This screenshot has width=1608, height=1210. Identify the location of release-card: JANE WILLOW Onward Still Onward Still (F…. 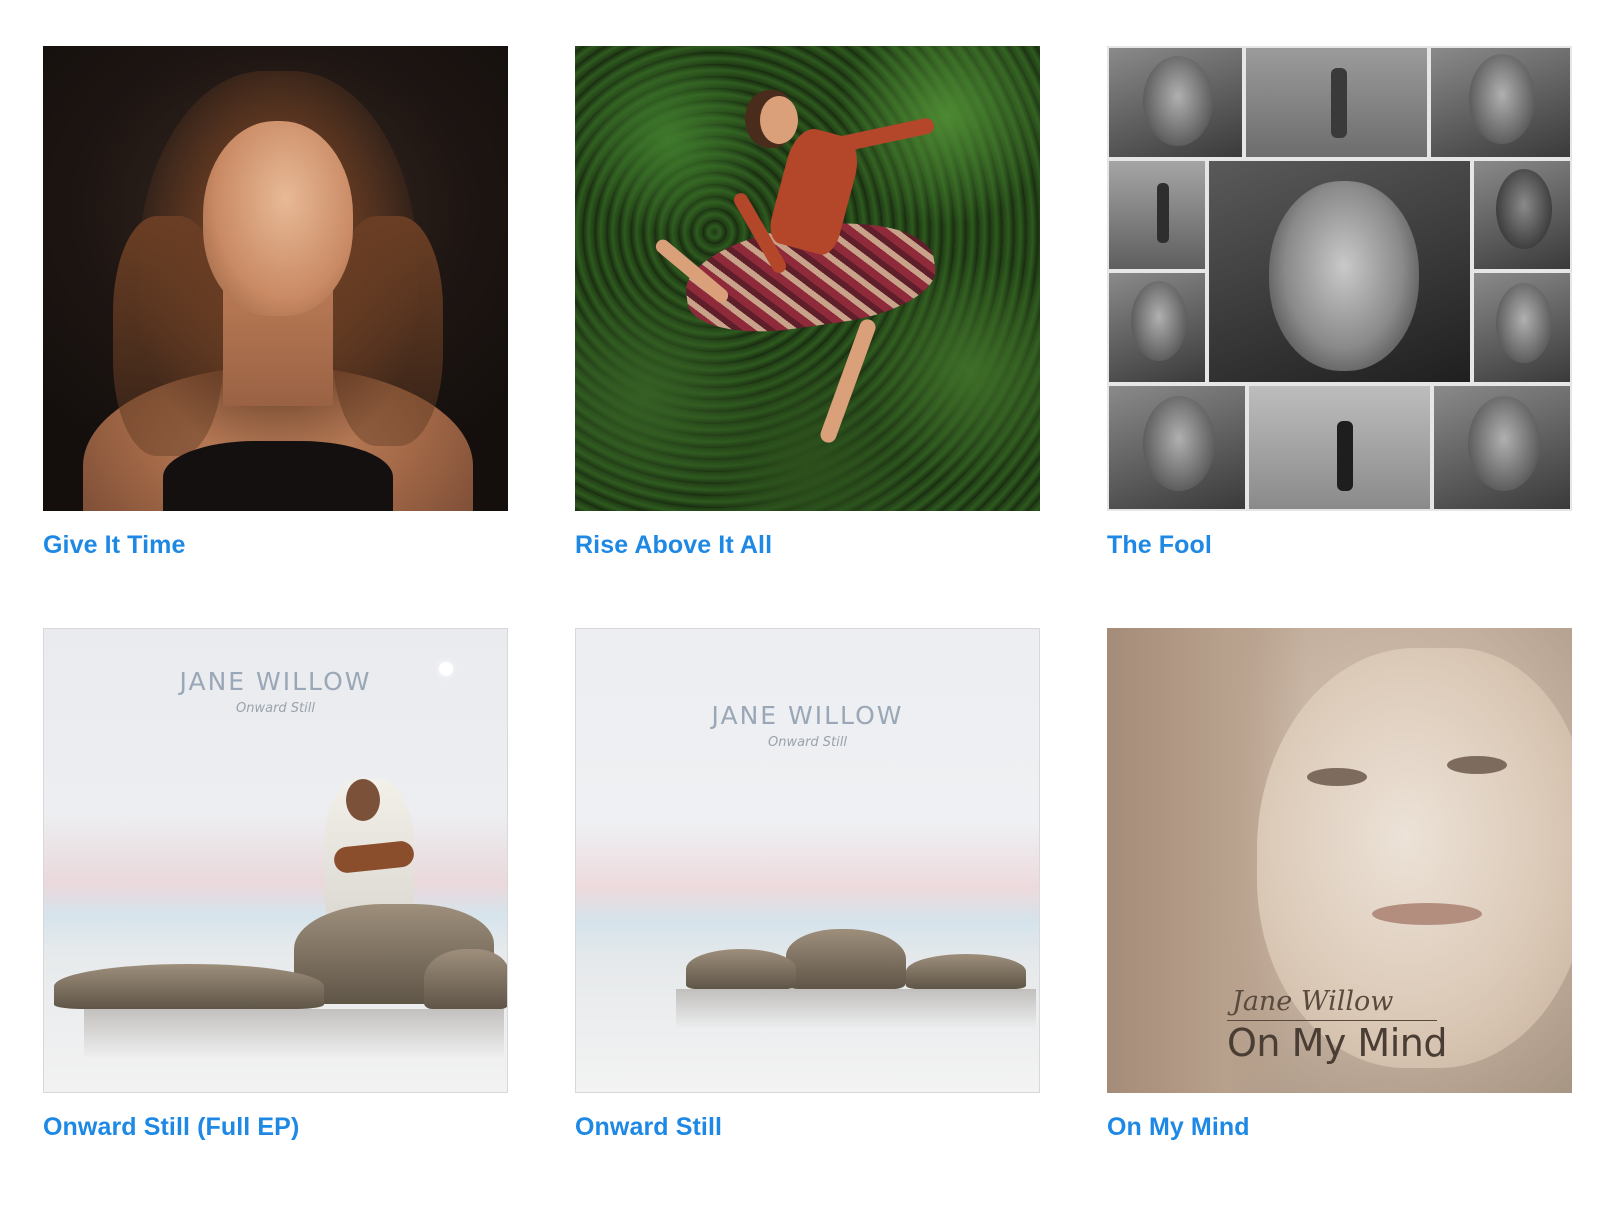
(275, 919).